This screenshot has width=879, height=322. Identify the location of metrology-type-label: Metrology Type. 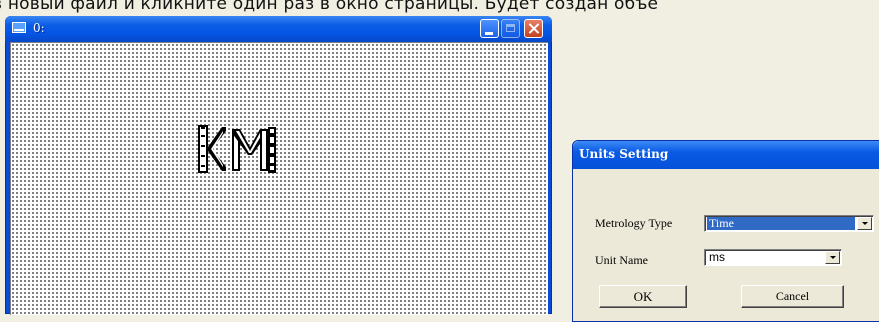
(634, 223).